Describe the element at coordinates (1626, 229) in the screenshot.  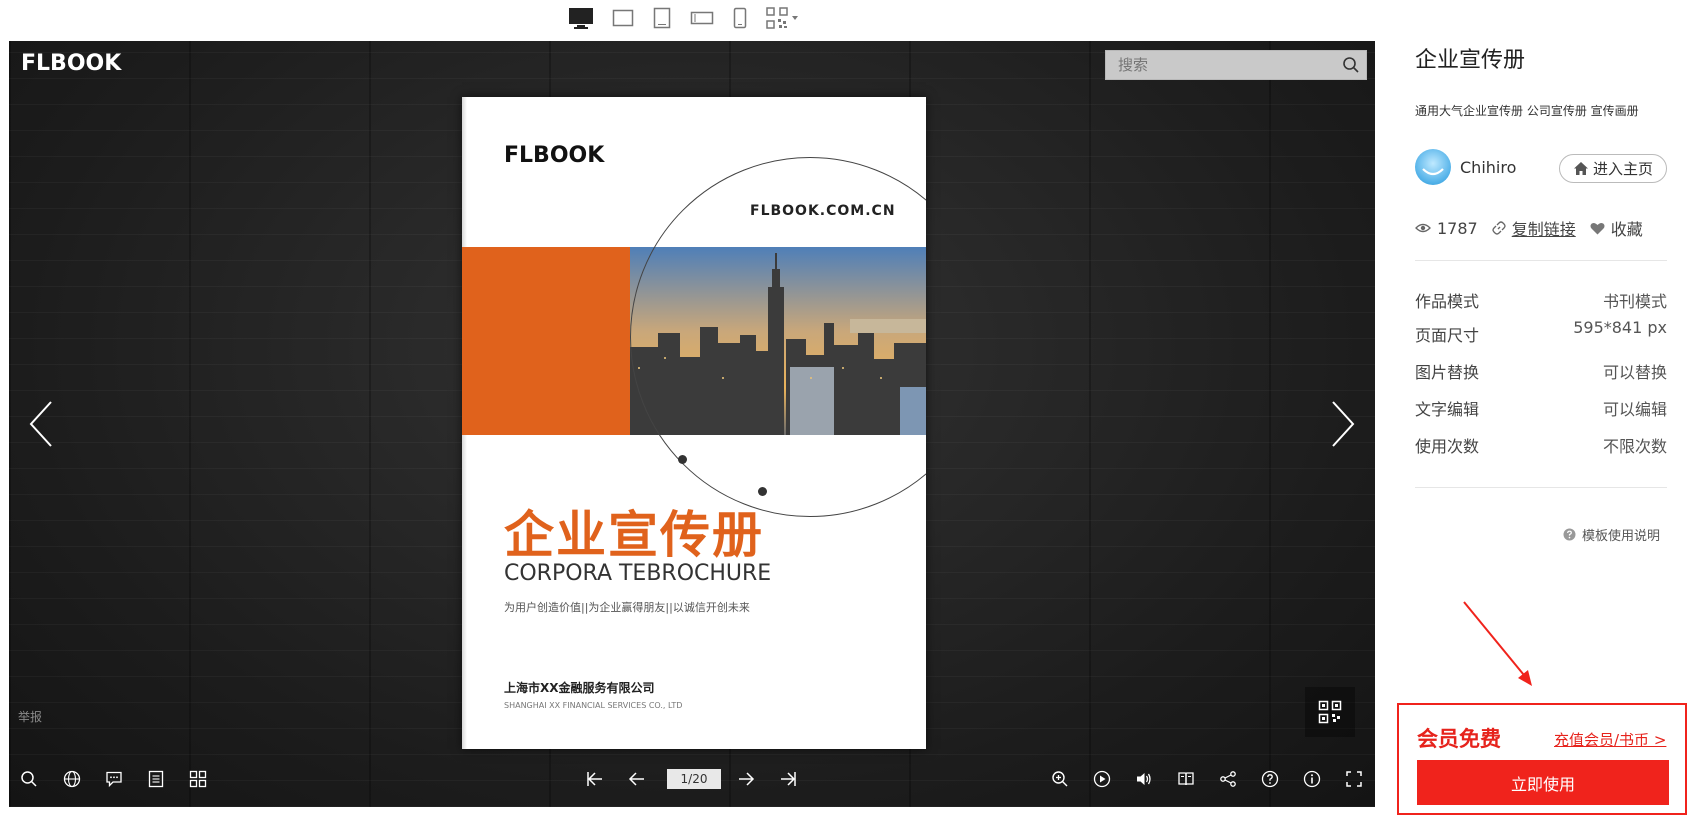
I see `favorite-label: 收藏` at that location.